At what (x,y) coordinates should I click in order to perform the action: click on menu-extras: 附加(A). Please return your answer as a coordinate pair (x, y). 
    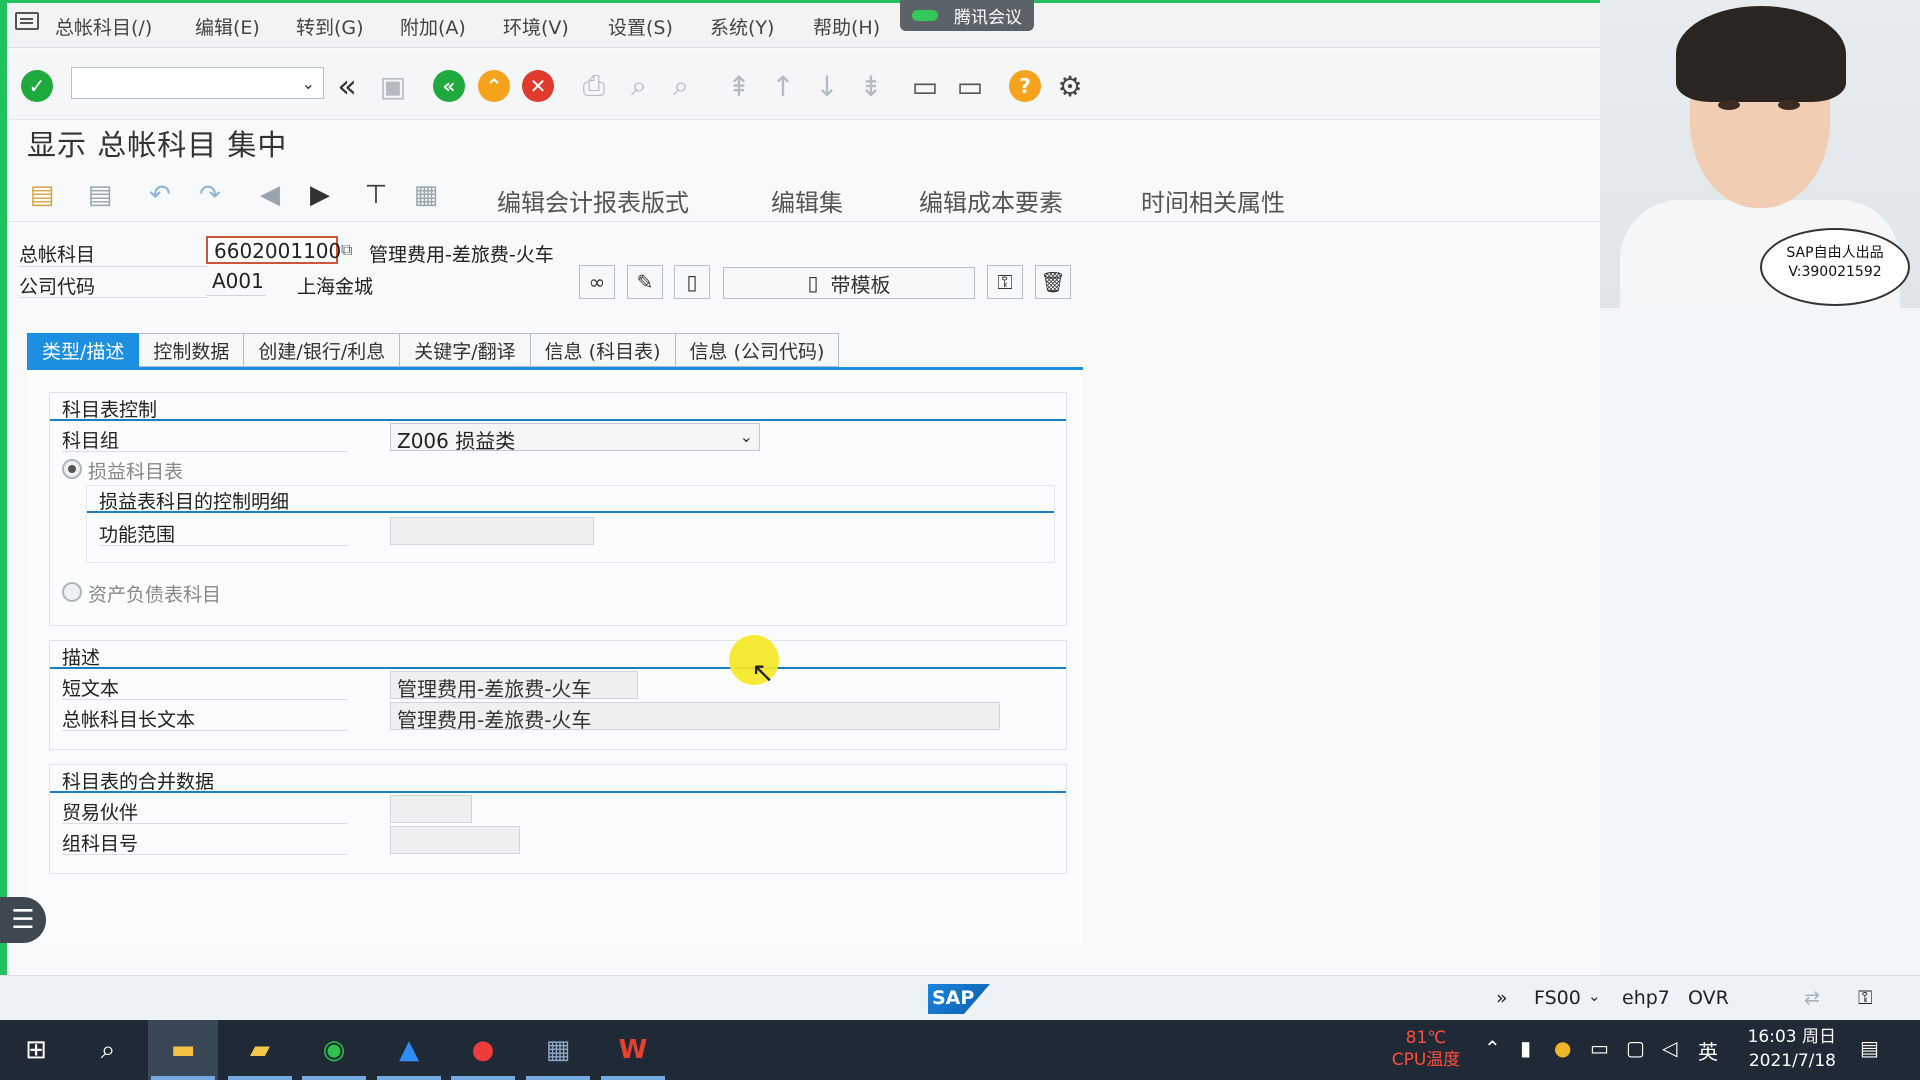
    Looking at the image, I should click on (433, 26).